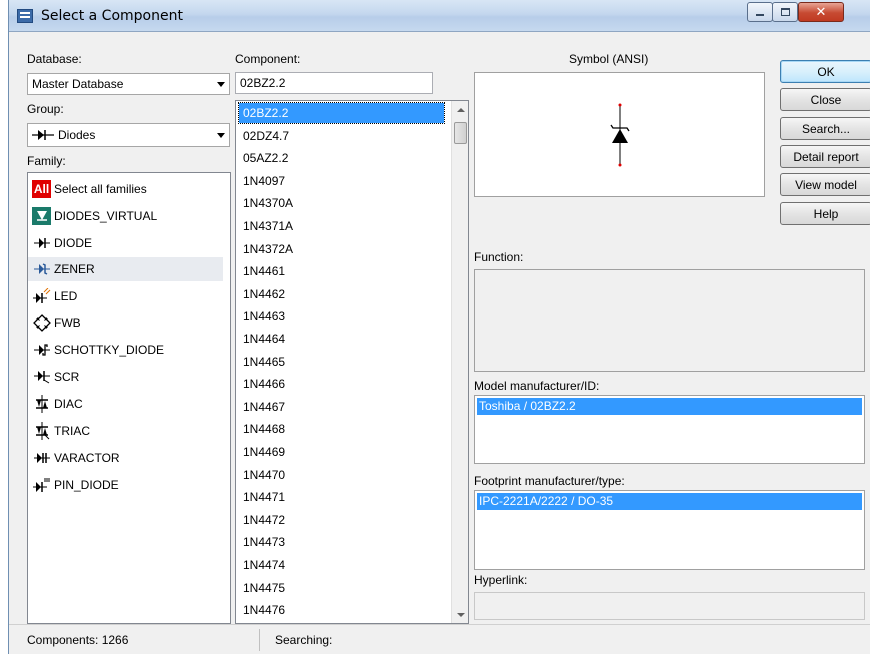 The width and height of the screenshot is (870, 654). What do you see at coordinates (341, 226) in the screenshot?
I see `component-list-item: 1N4371A` at bounding box center [341, 226].